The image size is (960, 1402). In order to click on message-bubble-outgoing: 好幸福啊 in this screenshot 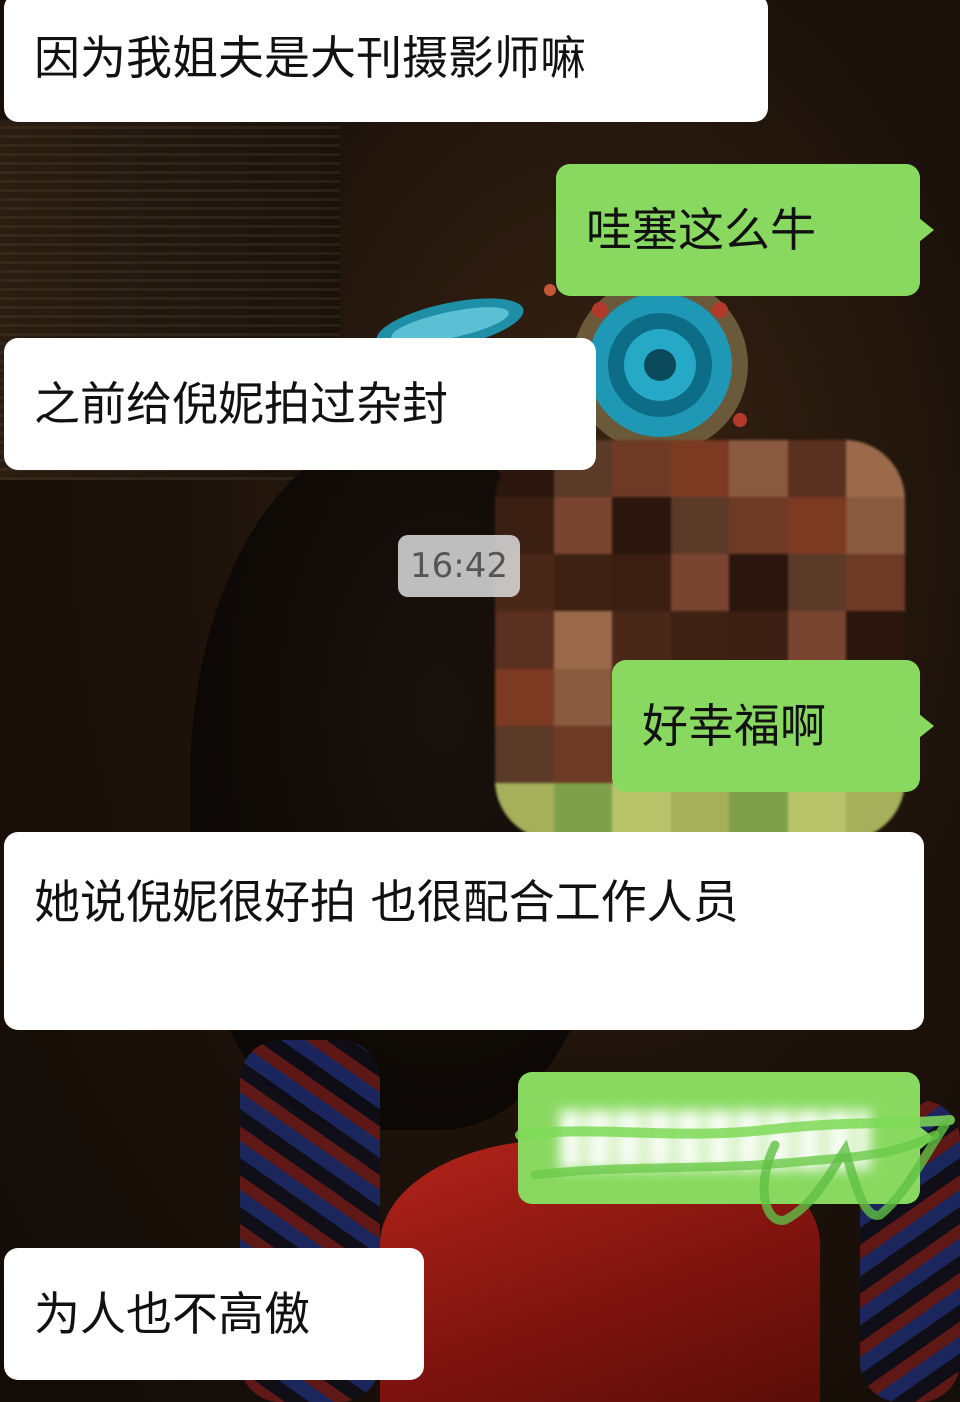, I will do `click(766, 726)`.